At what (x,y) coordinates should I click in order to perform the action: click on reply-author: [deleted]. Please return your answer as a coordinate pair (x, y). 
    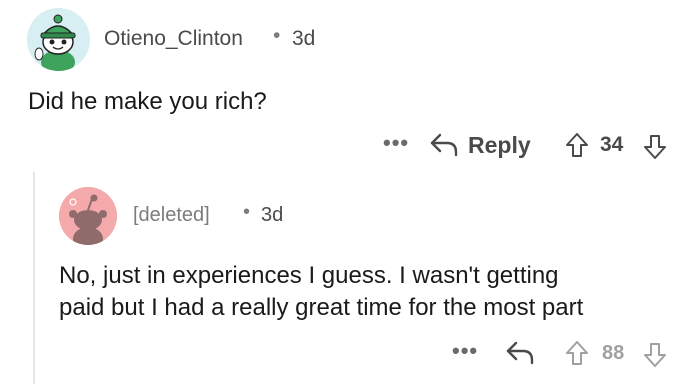
    Looking at the image, I should click on (171, 215).